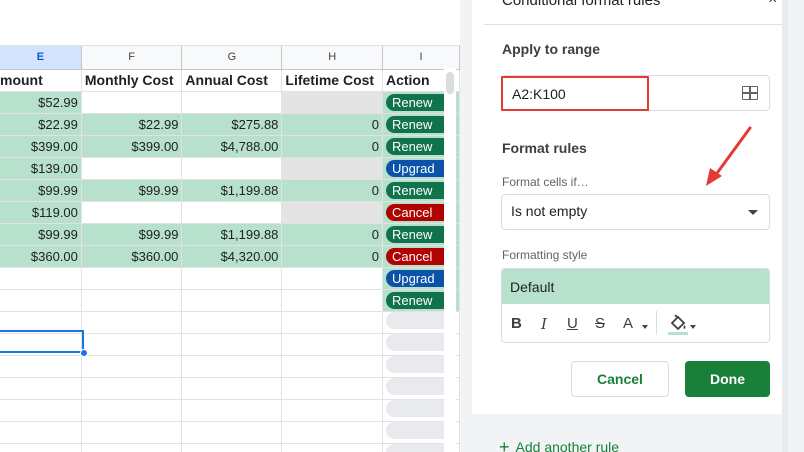  What do you see at coordinates (41, 146) in the screenshot?
I see `cell-amount: $399.00` at bounding box center [41, 146].